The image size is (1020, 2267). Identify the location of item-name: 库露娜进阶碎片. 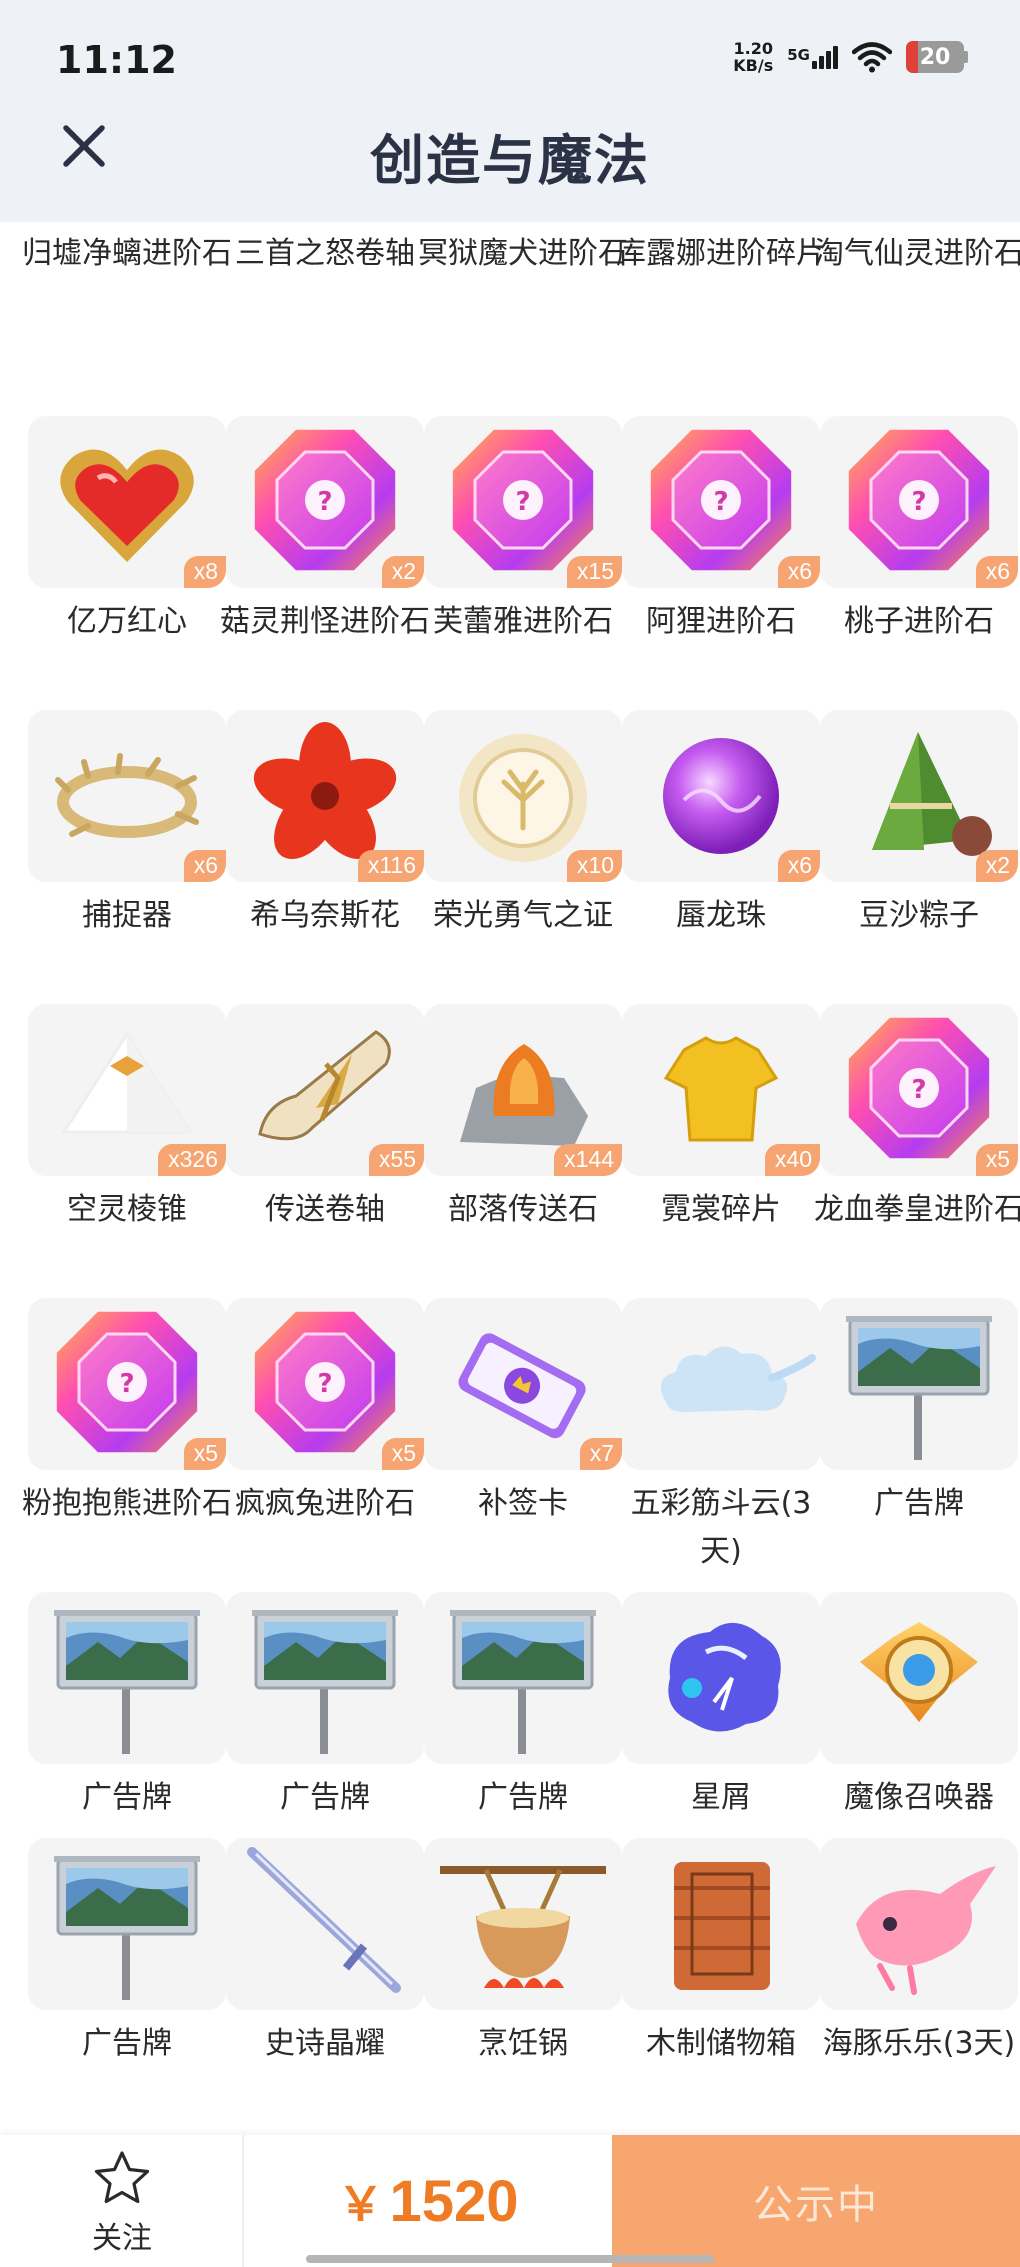
(721, 253).